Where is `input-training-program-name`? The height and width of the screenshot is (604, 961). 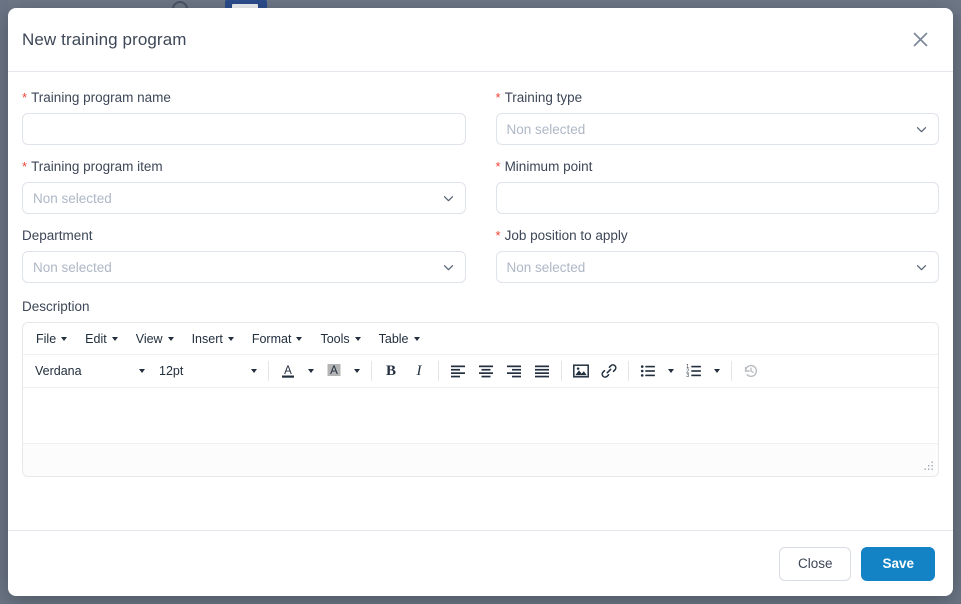 input-training-program-name is located at coordinates (244, 129).